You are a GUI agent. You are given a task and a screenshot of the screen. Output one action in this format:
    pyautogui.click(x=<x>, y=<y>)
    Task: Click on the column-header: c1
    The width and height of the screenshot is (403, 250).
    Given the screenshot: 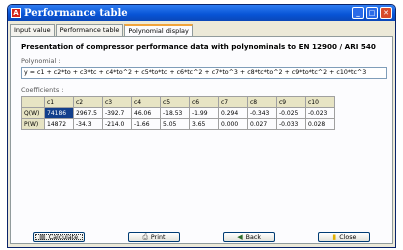 What is the action you would take?
    pyautogui.click(x=59, y=102)
    